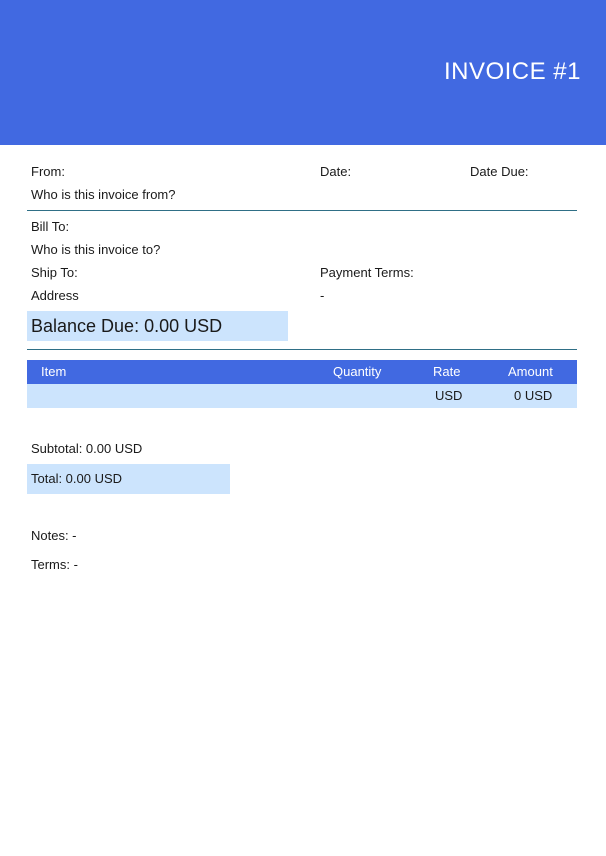 This screenshot has height=856, width=606. What do you see at coordinates (54, 272) in the screenshot?
I see `ship-to-label: Ship To:` at bounding box center [54, 272].